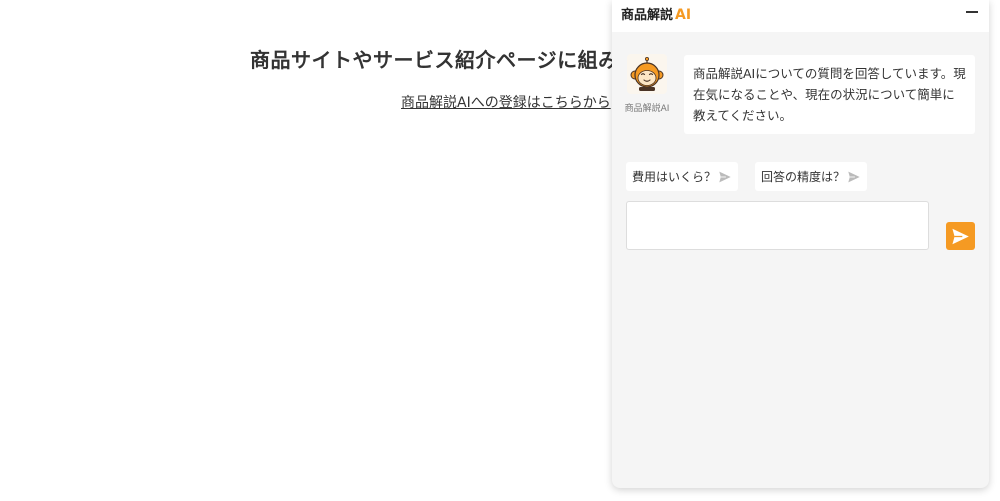 The image size is (1000, 501). Describe the element at coordinates (445, 60) in the screenshot. I see `page-heading: 商品サイトやサービス紹介ページに組み込` at that location.